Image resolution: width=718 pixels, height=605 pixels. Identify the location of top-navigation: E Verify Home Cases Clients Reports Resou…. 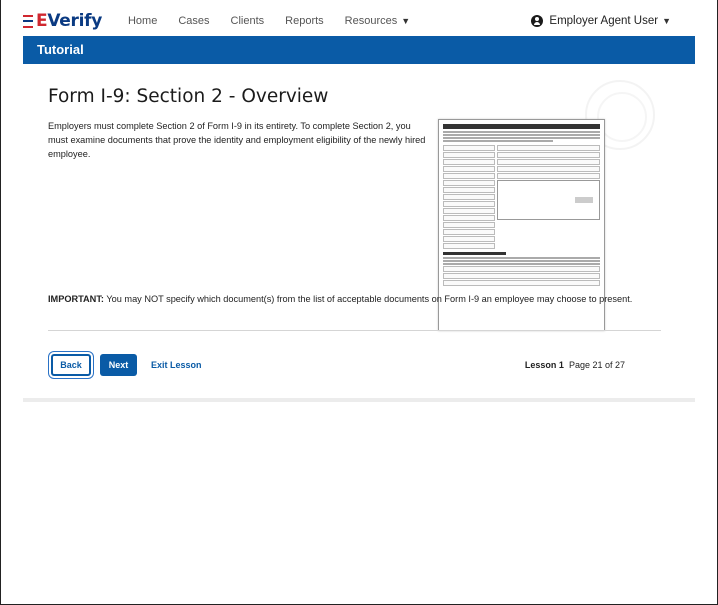
(359, 21).